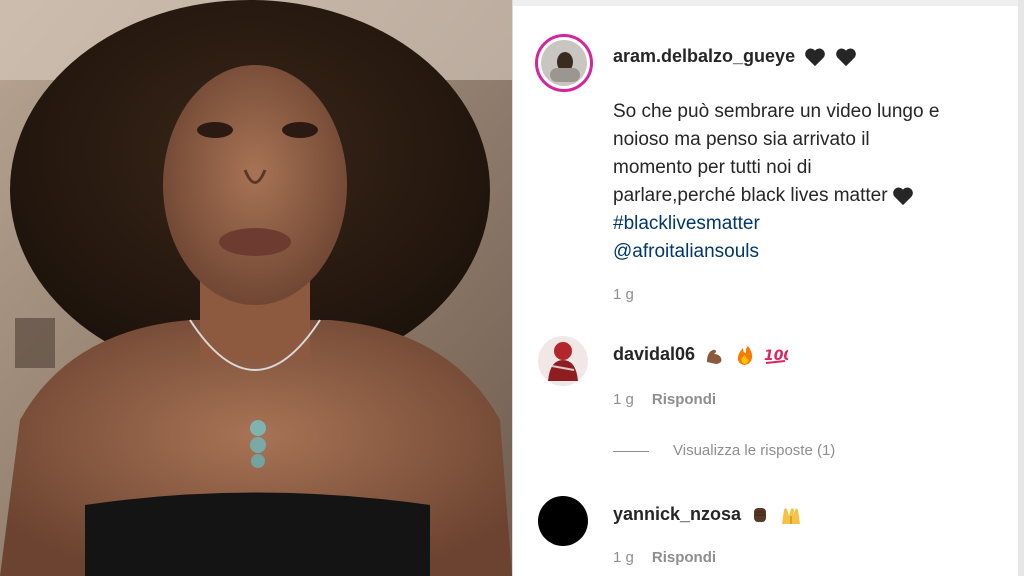 This screenshot has width=1024, height=576. Describe the element at coordinates (677, 514) in the screenshot. I see `commenter-name: yannick_nzosa` at that location.